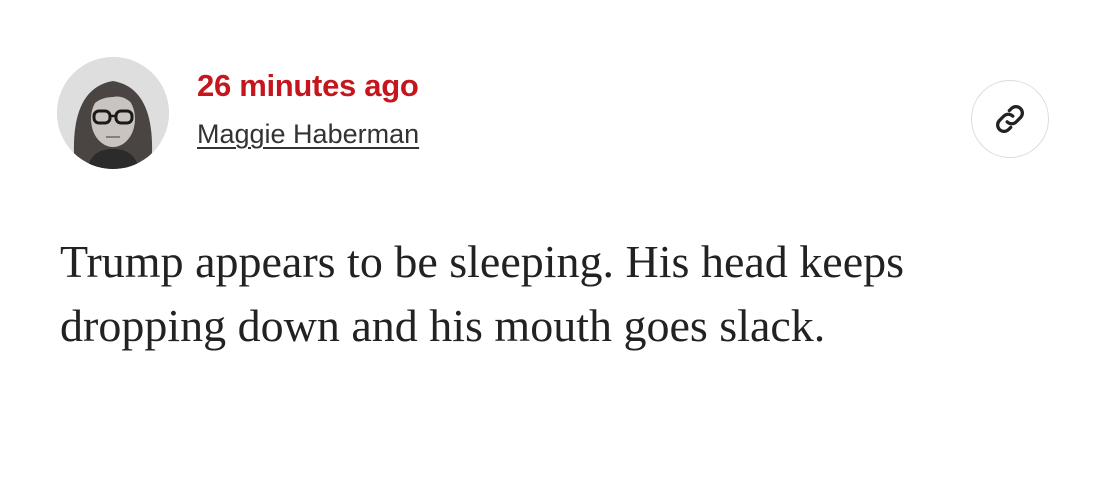  What do you see at coordinates (308, 134) in the screenshot?
I see `author-link: Maggie Haberman` at bounding box center [308, 134].